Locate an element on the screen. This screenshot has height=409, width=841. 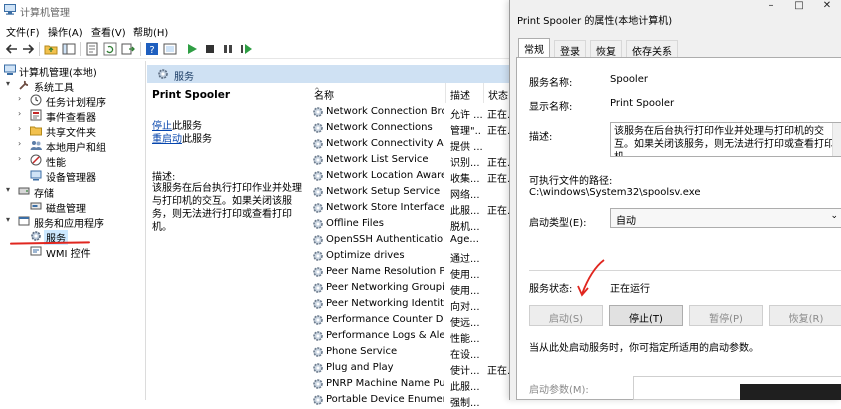
tree-item-label: 本地用户和组 is located at coordinates (76, 148).